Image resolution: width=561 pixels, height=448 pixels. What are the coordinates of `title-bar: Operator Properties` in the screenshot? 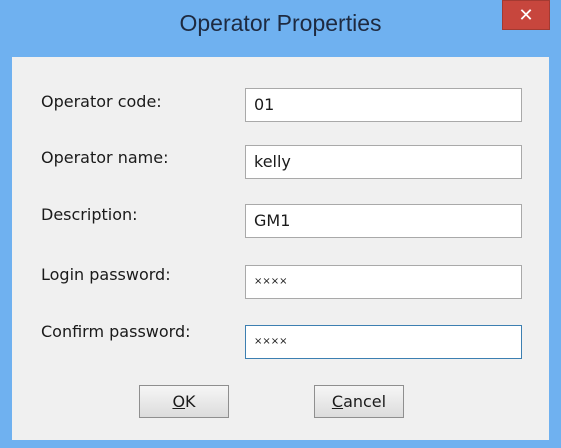 It's located at (280, 28).